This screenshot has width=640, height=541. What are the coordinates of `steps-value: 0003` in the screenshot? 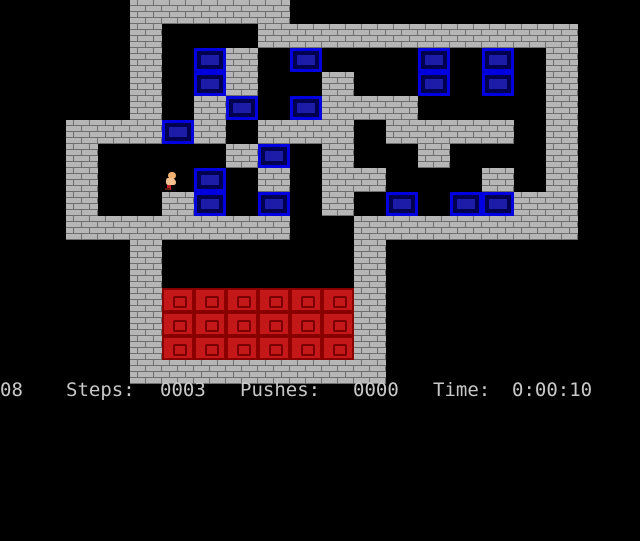 It's located at (183, 390).